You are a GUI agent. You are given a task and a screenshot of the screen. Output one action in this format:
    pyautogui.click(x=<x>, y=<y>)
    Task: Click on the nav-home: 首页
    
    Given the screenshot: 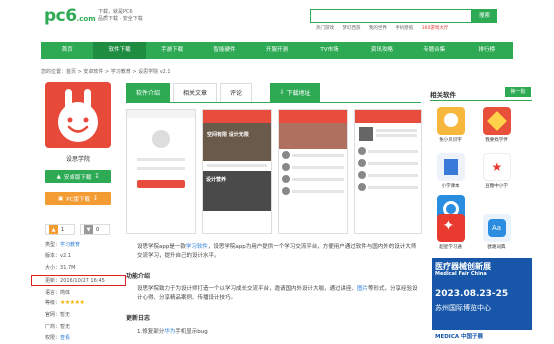 What is the action you would take?
    pyautogui.click(x=67, y=50)
    